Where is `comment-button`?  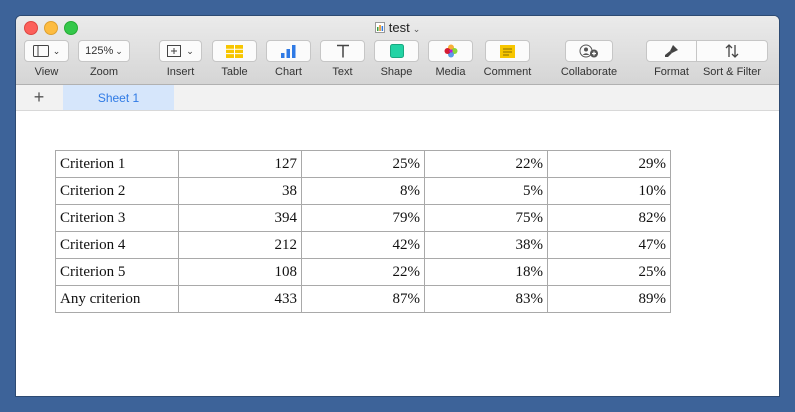
comment-button is located at coordinates (507, 51).